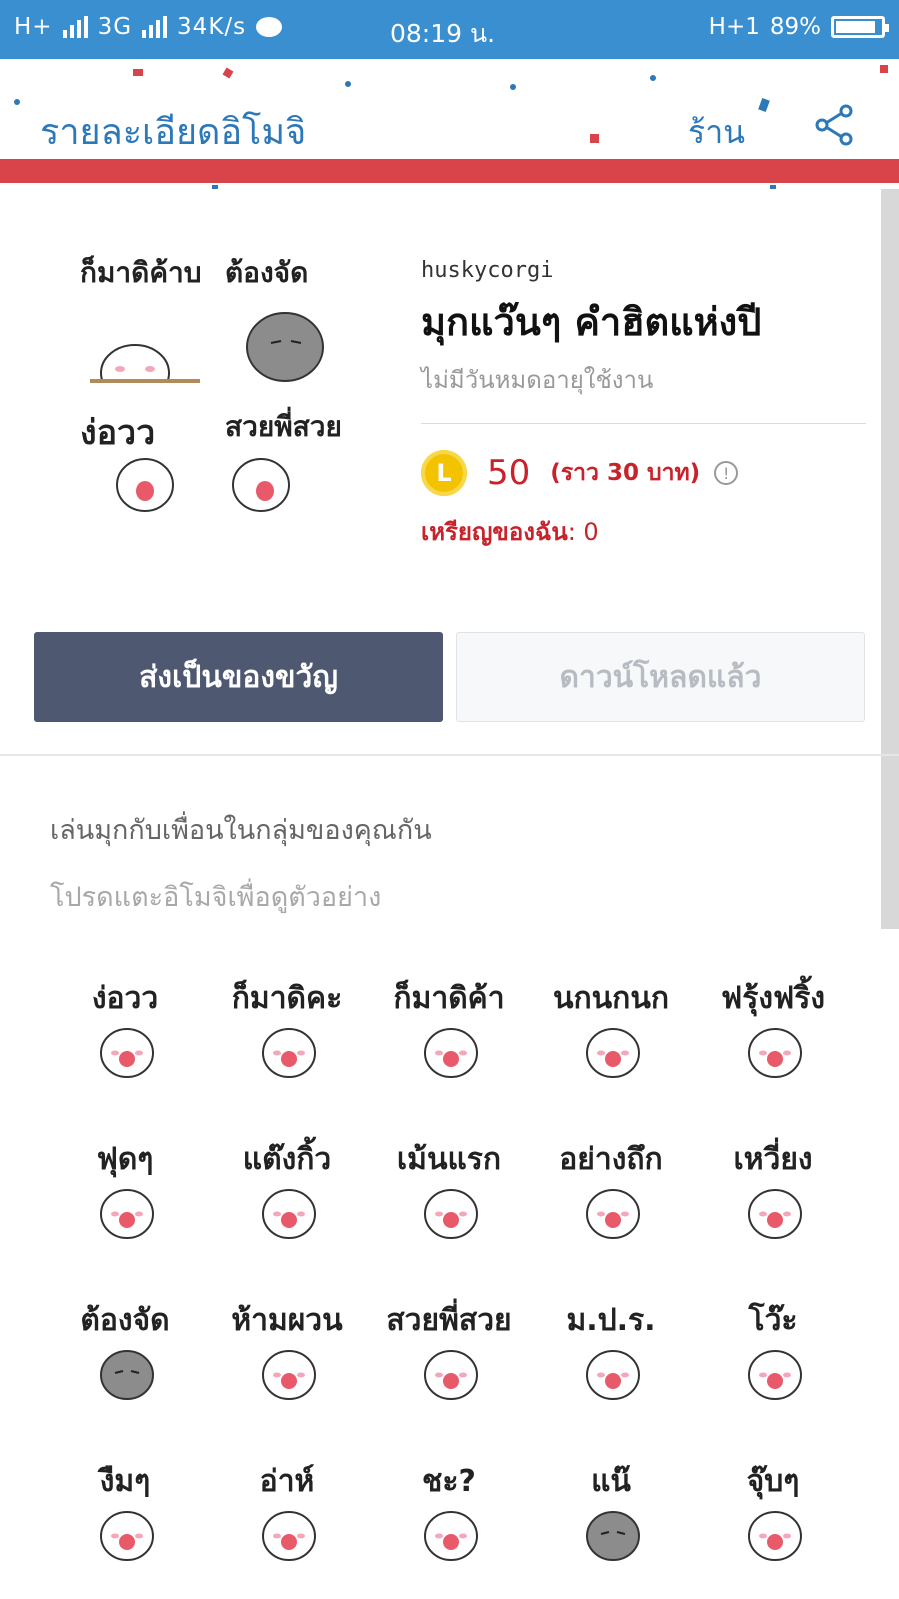  What do you see at coordinates (173, 132) in the screenshot?
I see `page-title: รายละเอียดอิโมจิ` at bounding box center [173, 132].